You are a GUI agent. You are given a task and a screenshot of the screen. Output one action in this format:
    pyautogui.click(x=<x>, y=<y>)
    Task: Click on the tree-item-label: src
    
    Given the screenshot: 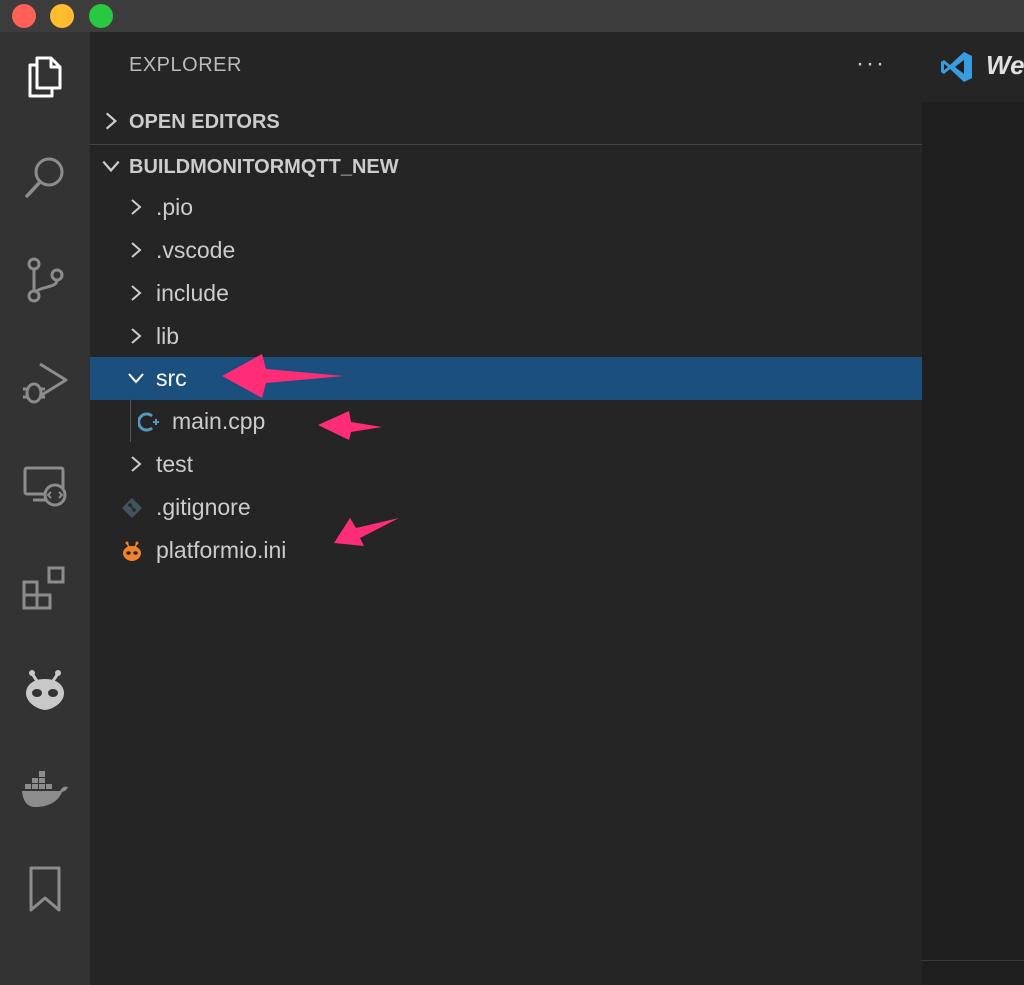 What is the action you would take?
    pyautogui.click(x=171, y=378)
    